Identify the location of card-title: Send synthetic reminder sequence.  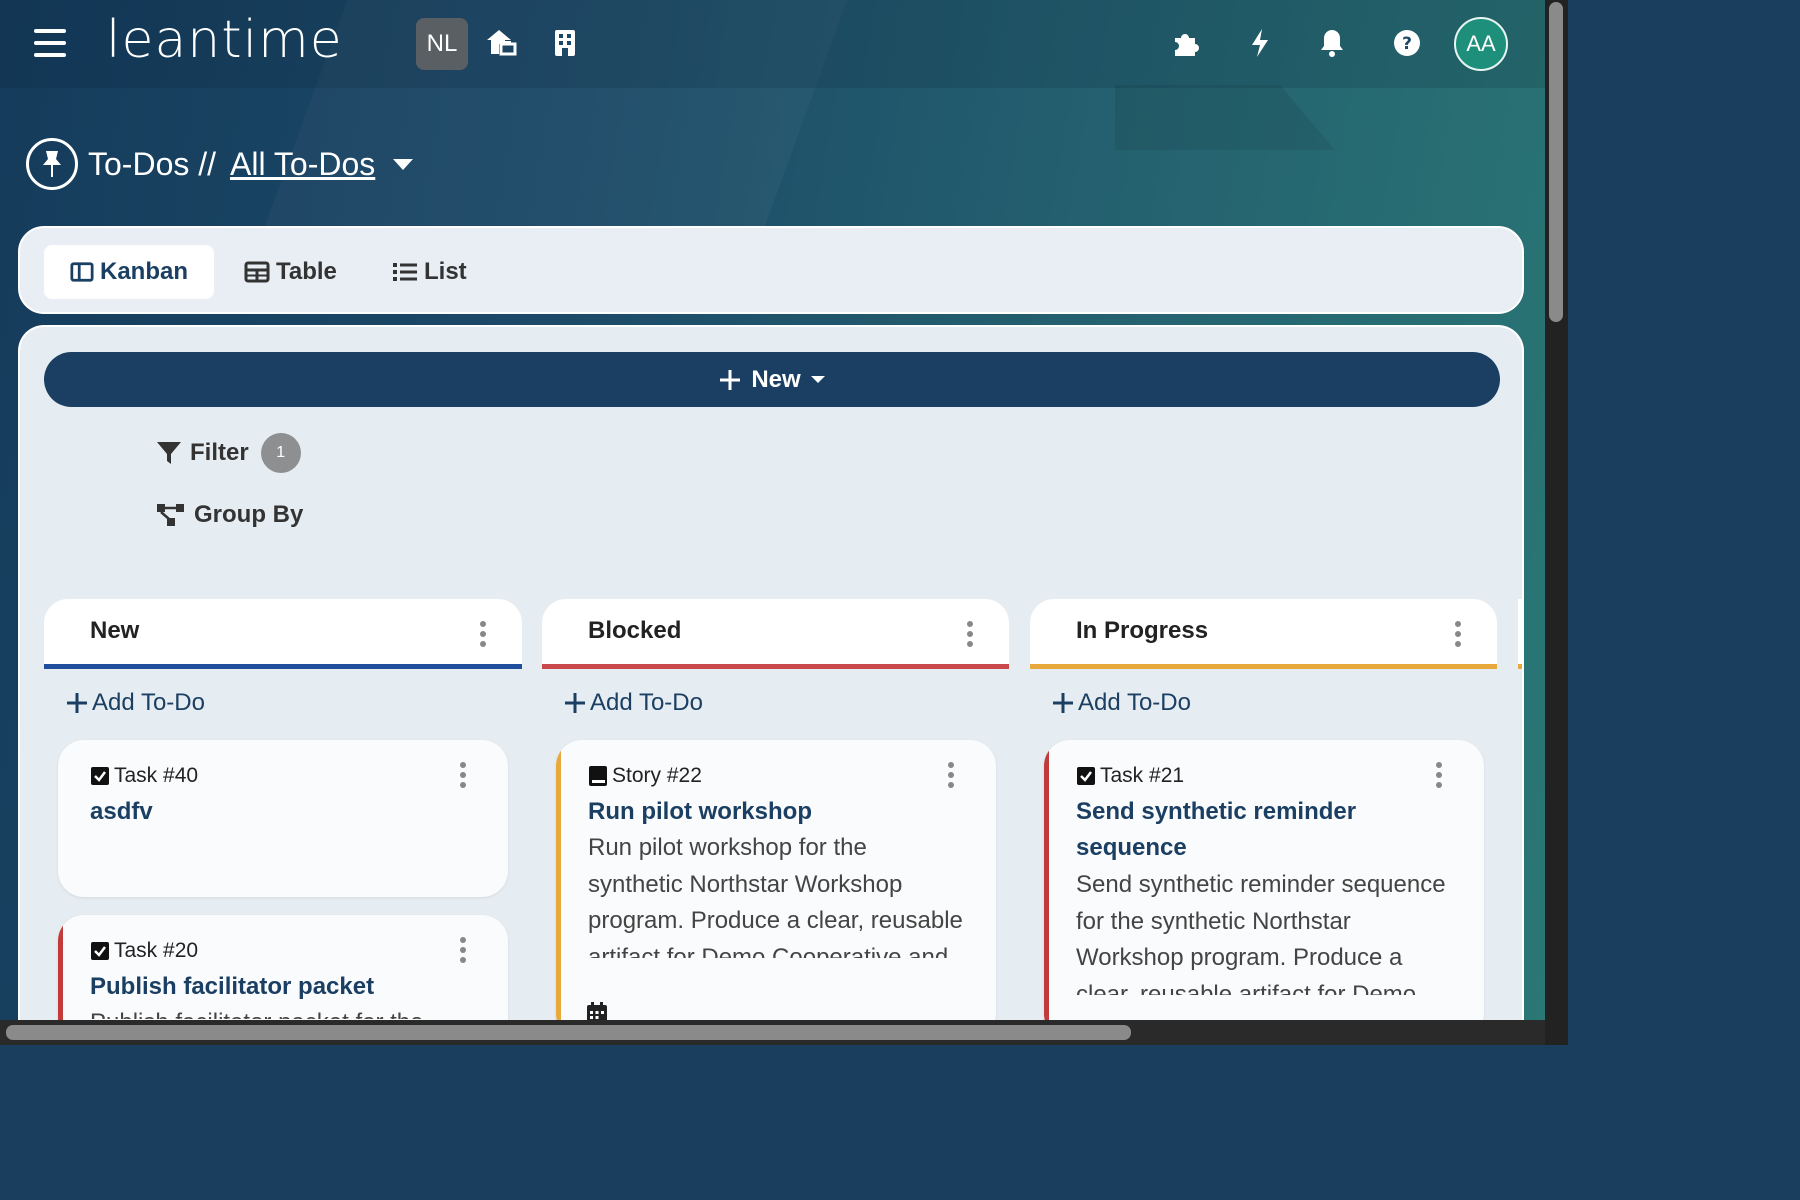
(1266, 830).